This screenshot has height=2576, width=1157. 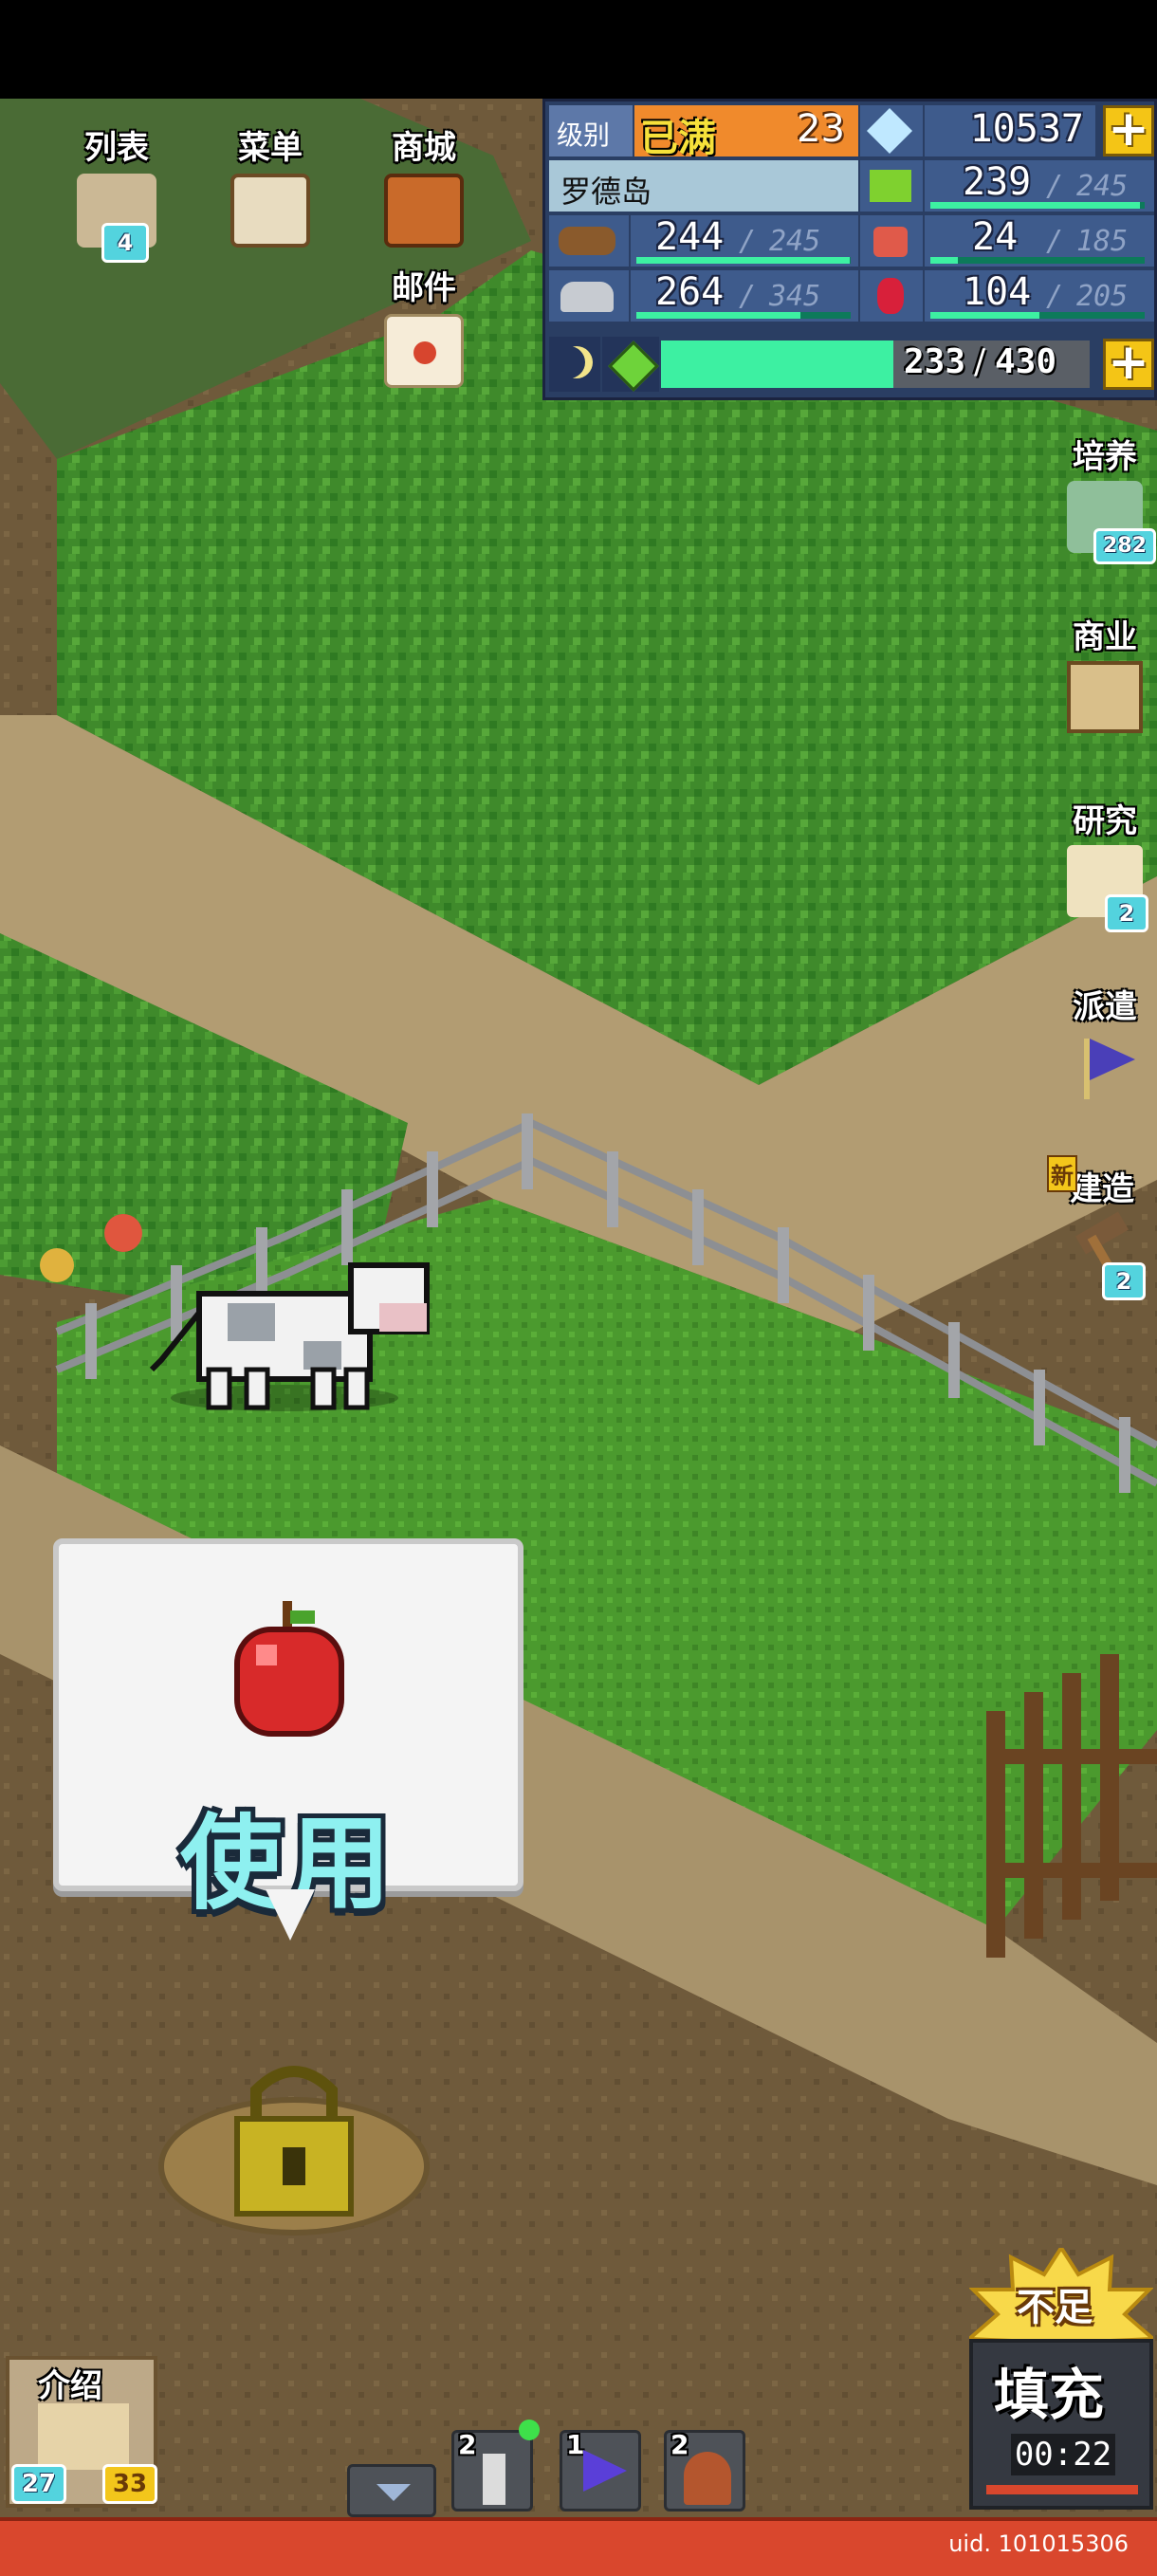 What do you see at coordinates (589, 241) in the screenshot?
I see `wood-log-icon` at bounding box center [589, 241].